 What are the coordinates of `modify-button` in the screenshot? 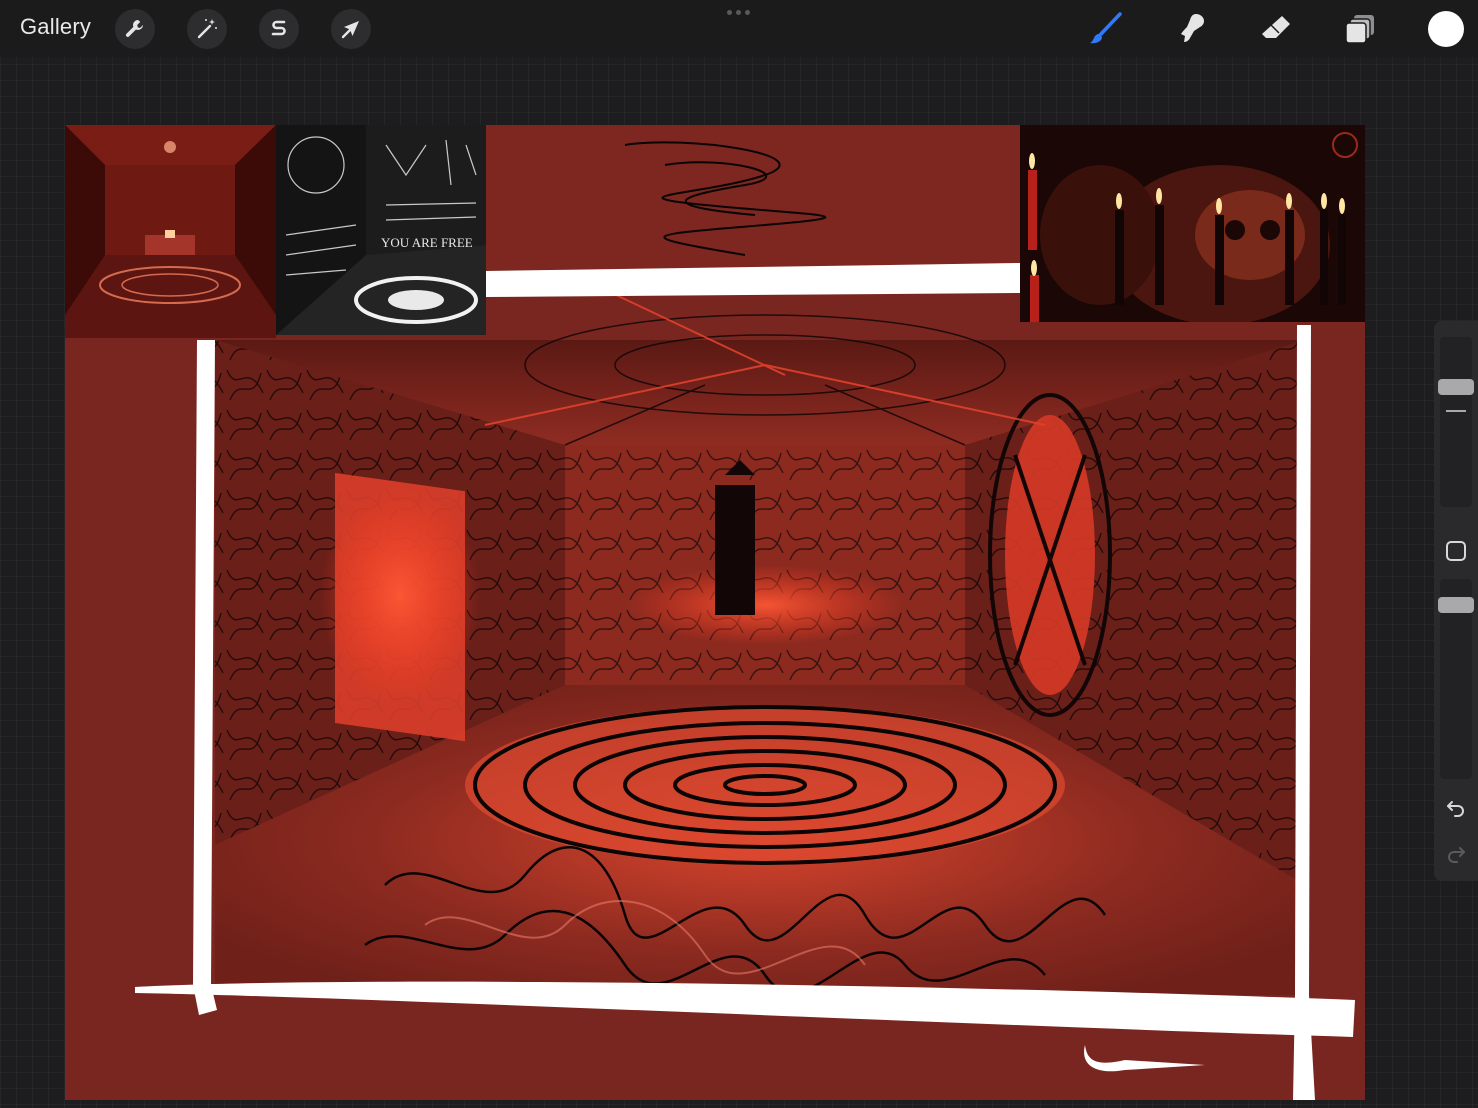 It's located at (1456, 551).